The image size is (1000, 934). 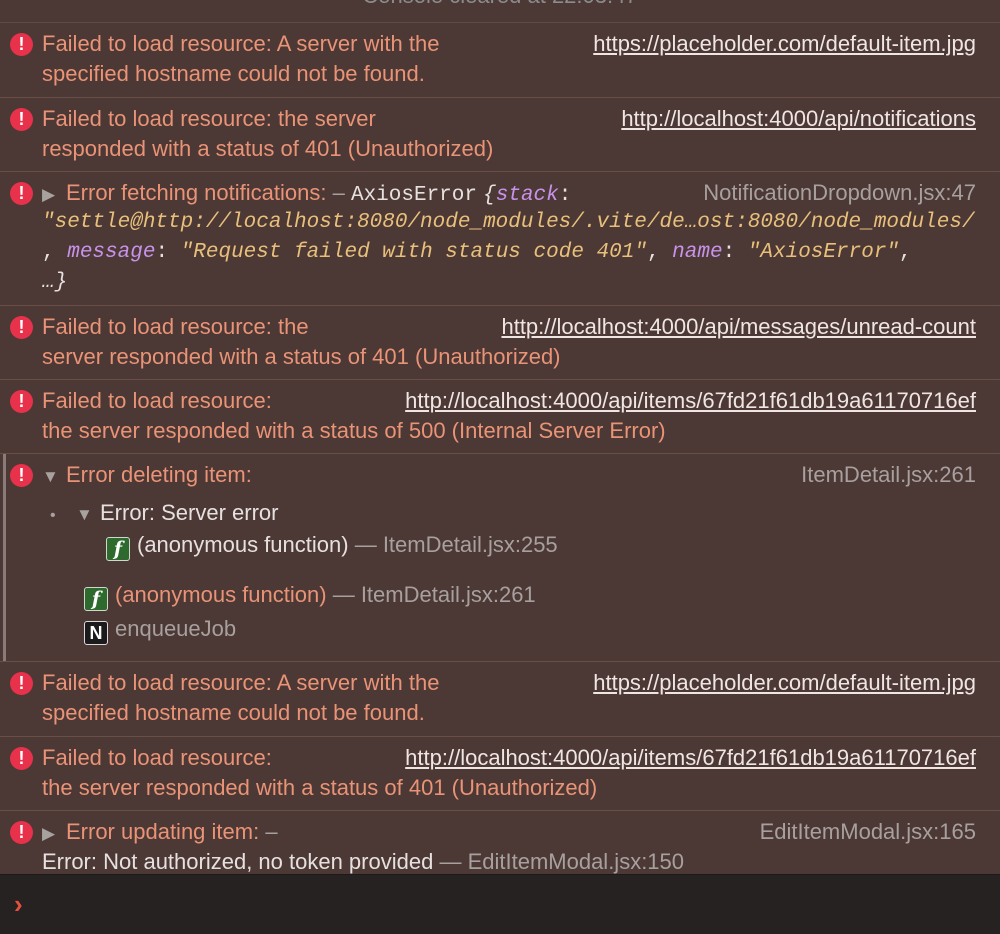 I want to click on message-text-line1: Failed to load resource: the, so click(x=175, y=326).